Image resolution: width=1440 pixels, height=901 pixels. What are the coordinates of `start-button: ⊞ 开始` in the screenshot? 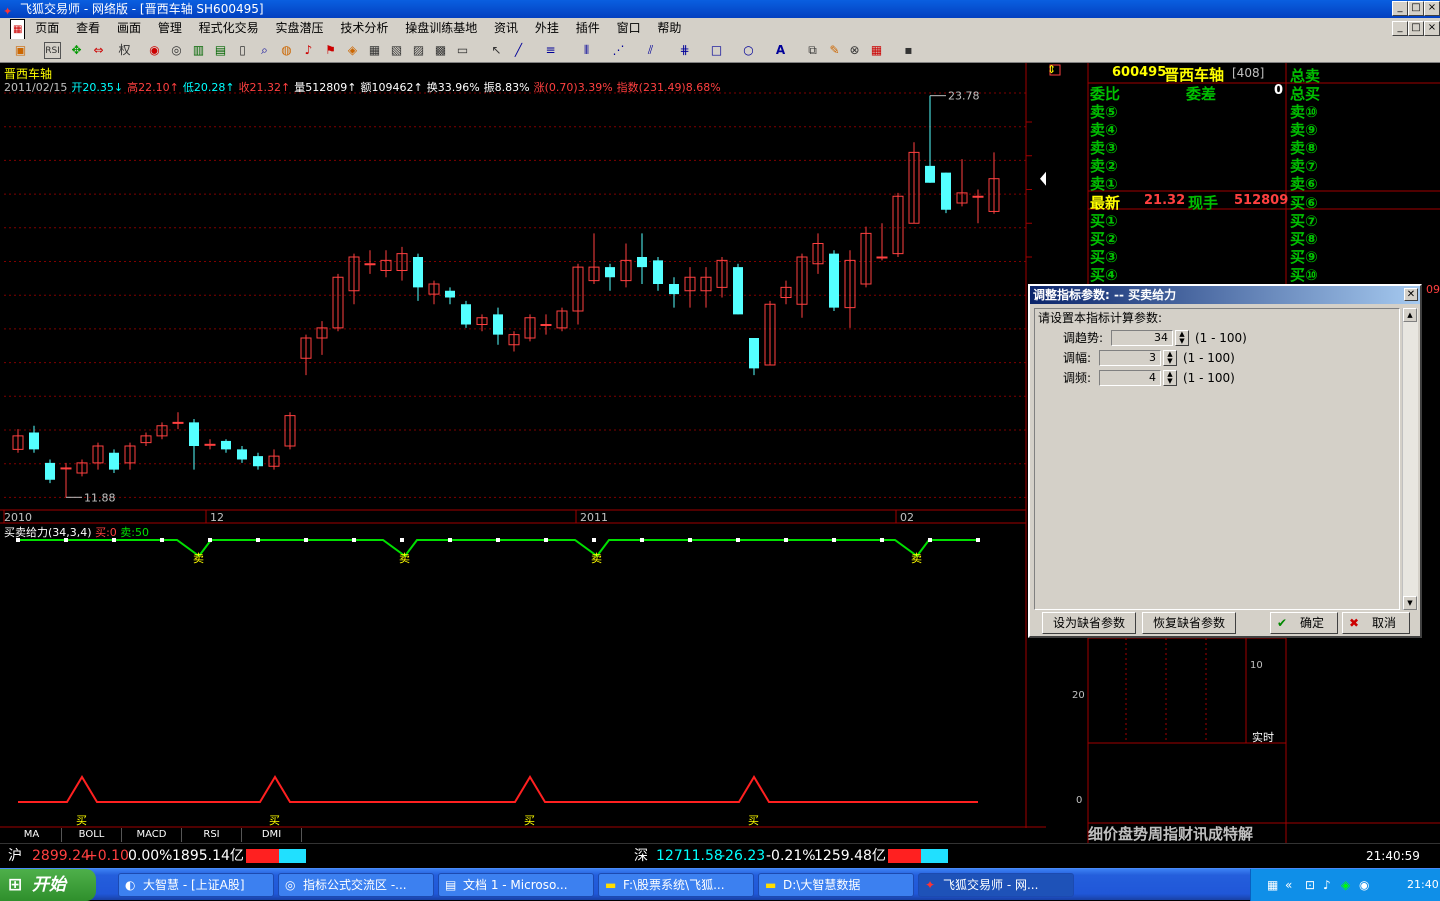 It's located at (48, 885).